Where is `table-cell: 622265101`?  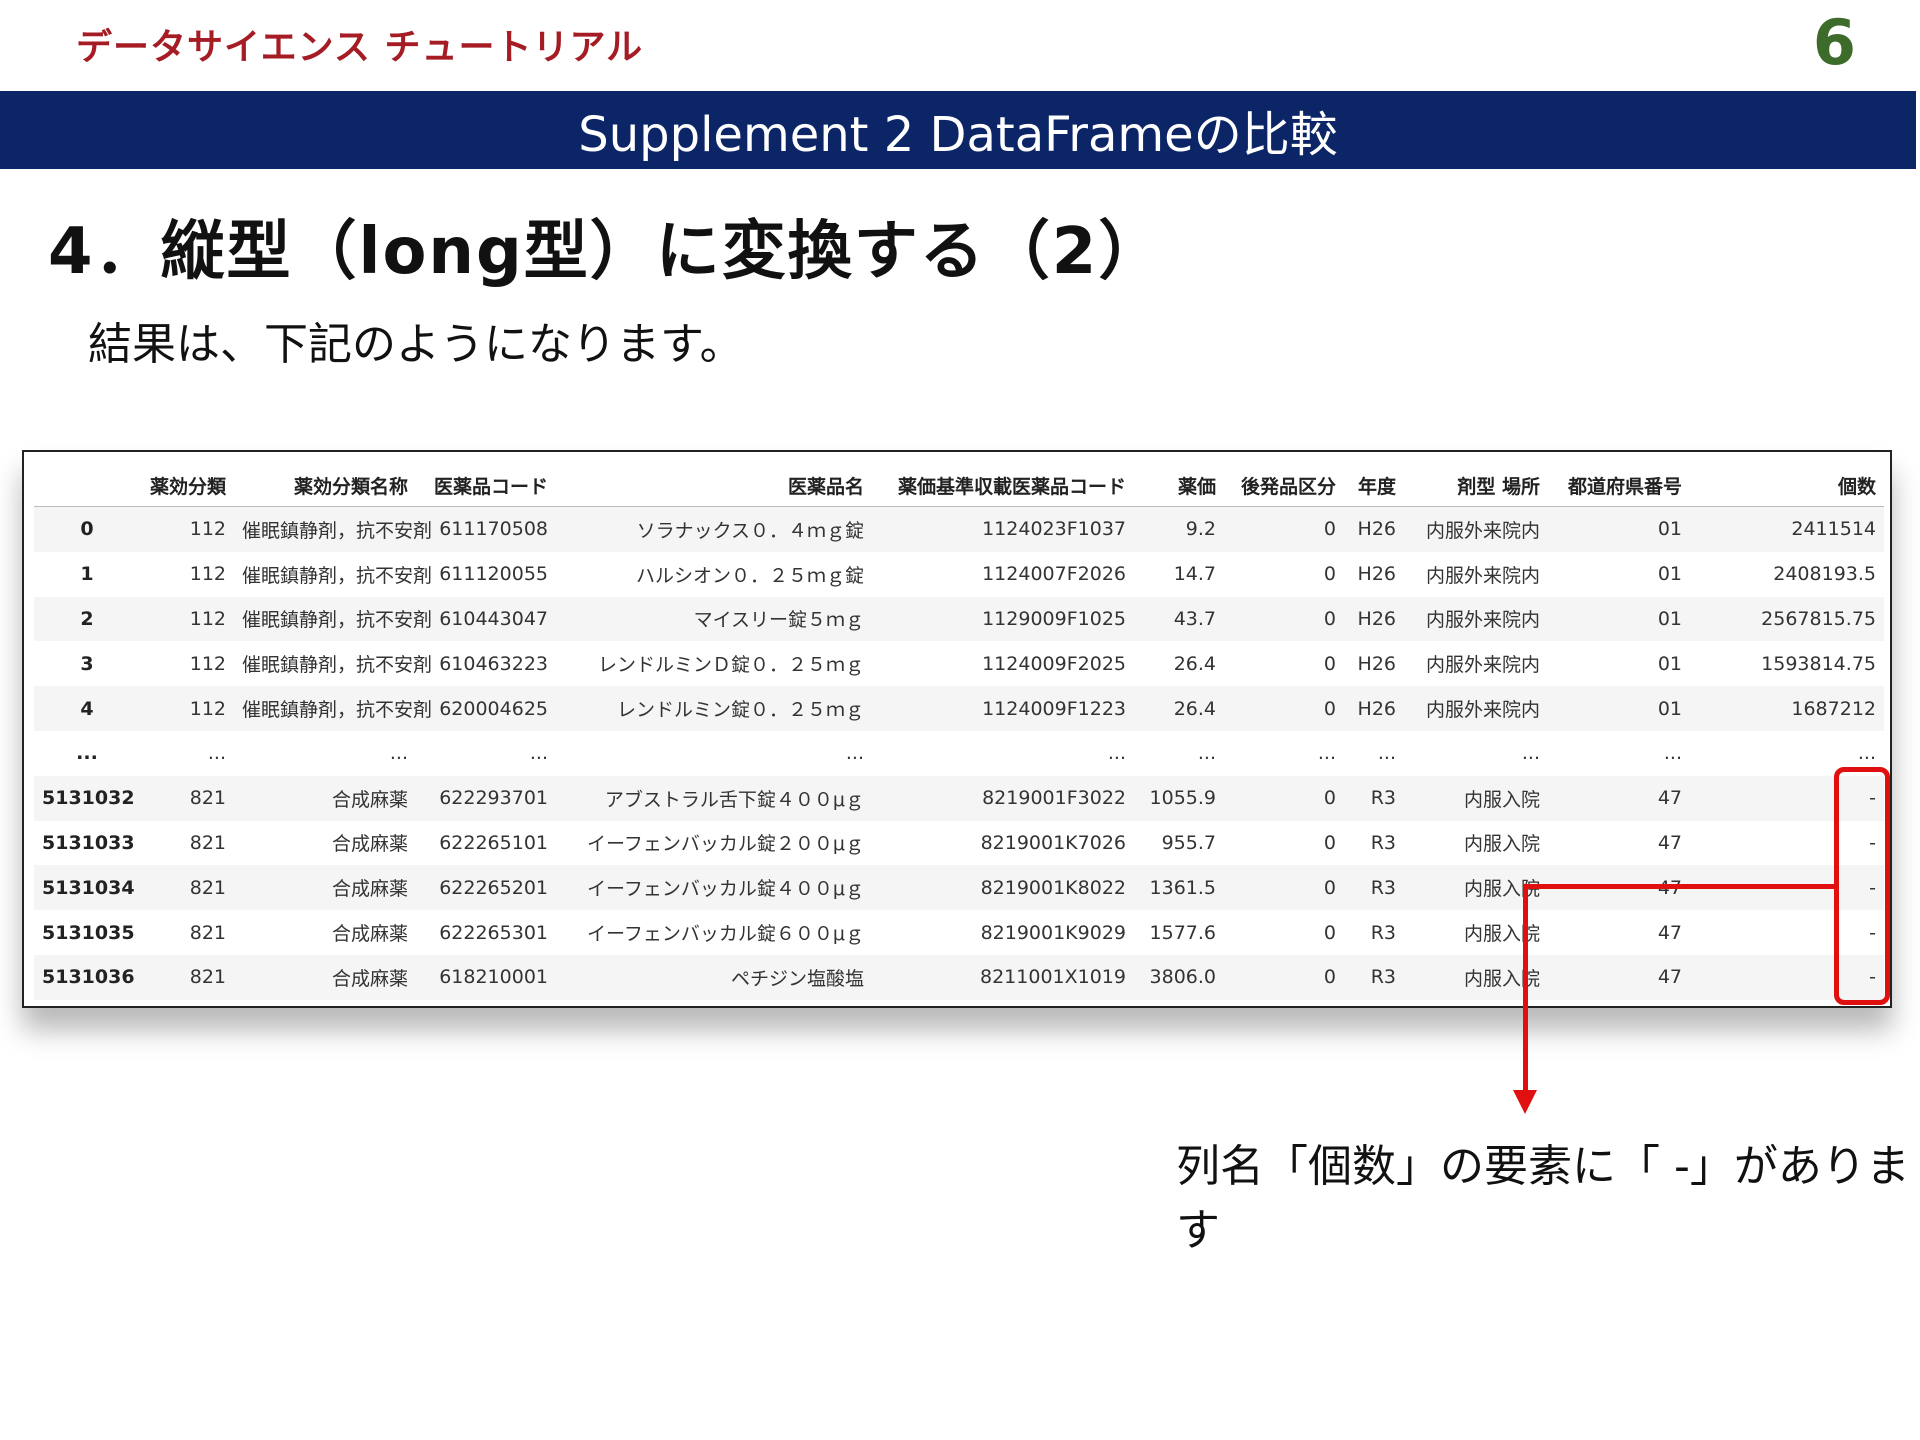
table-cell: 622265101 is located at coordinates (493, 842).